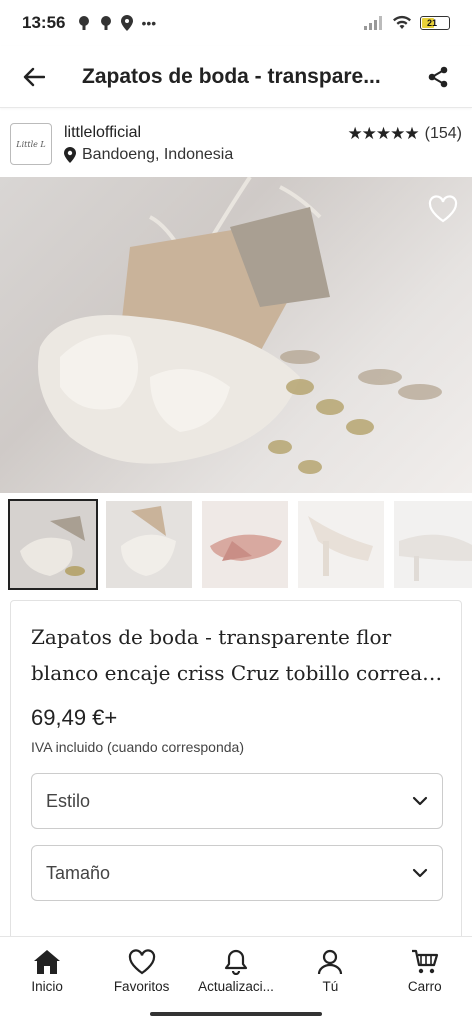 This screenshot has width=472, height=1024. Describe the element at coordinates (70, 155) in the screenshot. I see `location-pin-icon` at that location.